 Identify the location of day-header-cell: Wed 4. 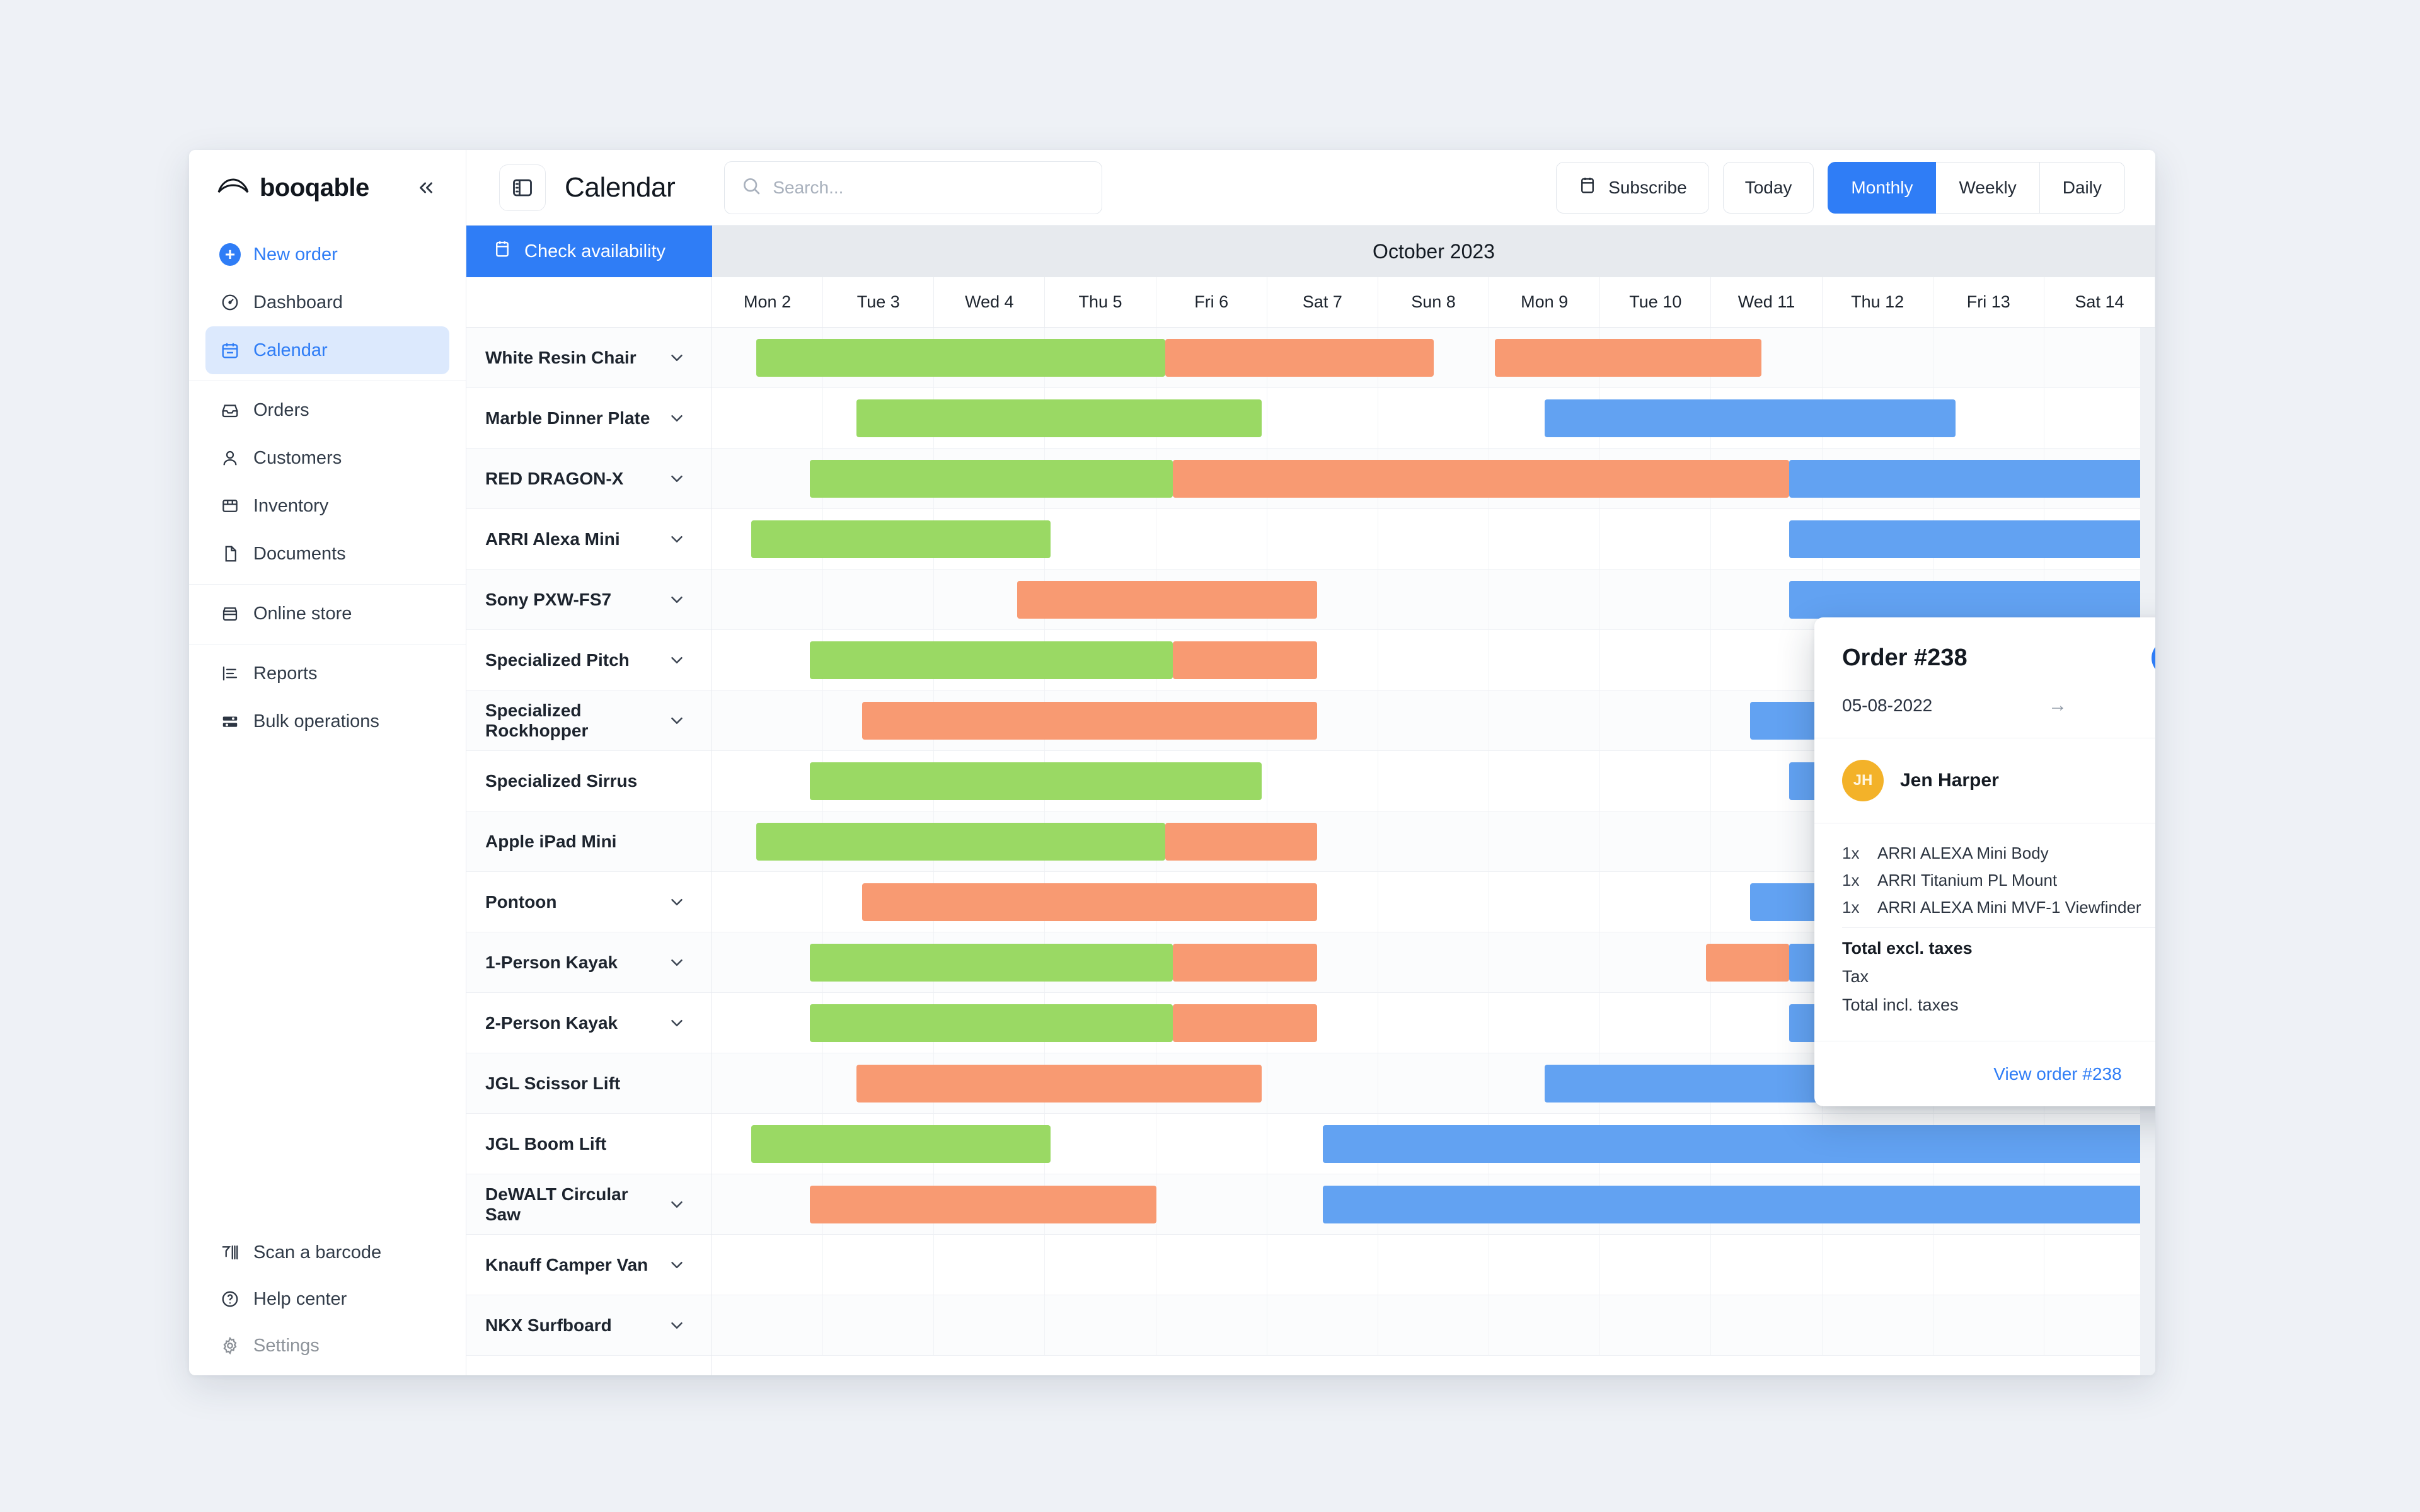
(990, 302).